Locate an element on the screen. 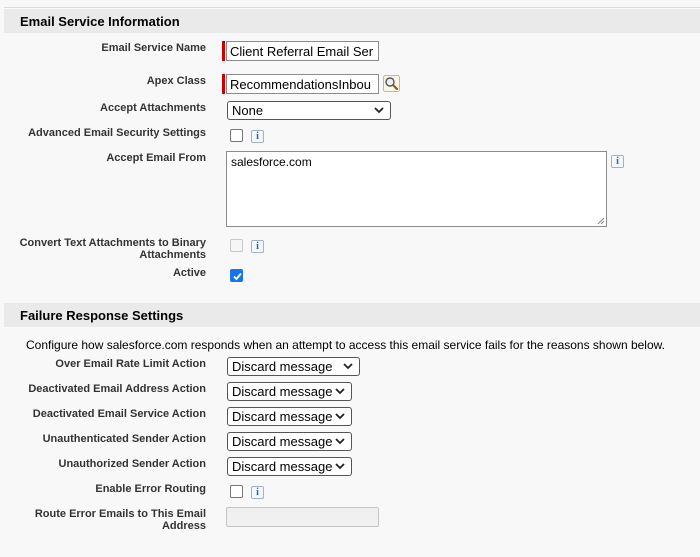 Image resolution: width=700 pixels, height=557 pixels. unauthenticated-sender-value: Discard message is located at coordinates (282, 441).